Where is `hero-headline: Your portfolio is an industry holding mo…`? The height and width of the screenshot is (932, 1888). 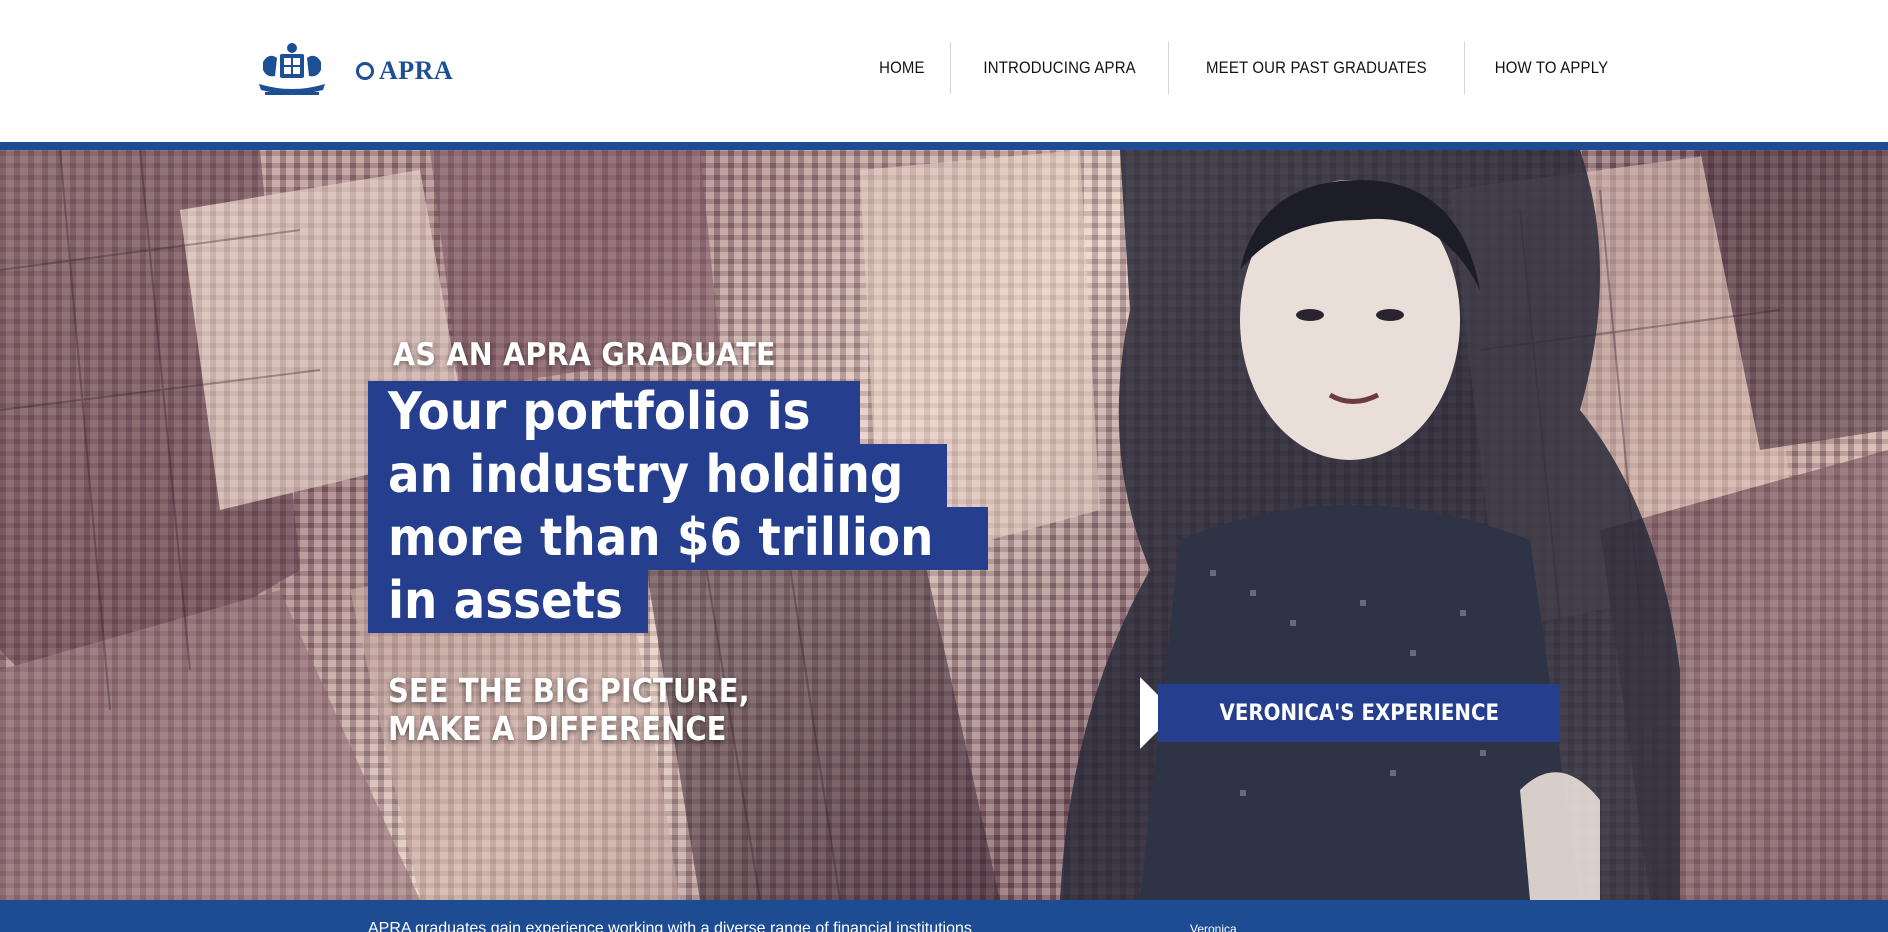 hero-headline: Your portfolio is an industry holding mo… is located at coordinates (678, 507).